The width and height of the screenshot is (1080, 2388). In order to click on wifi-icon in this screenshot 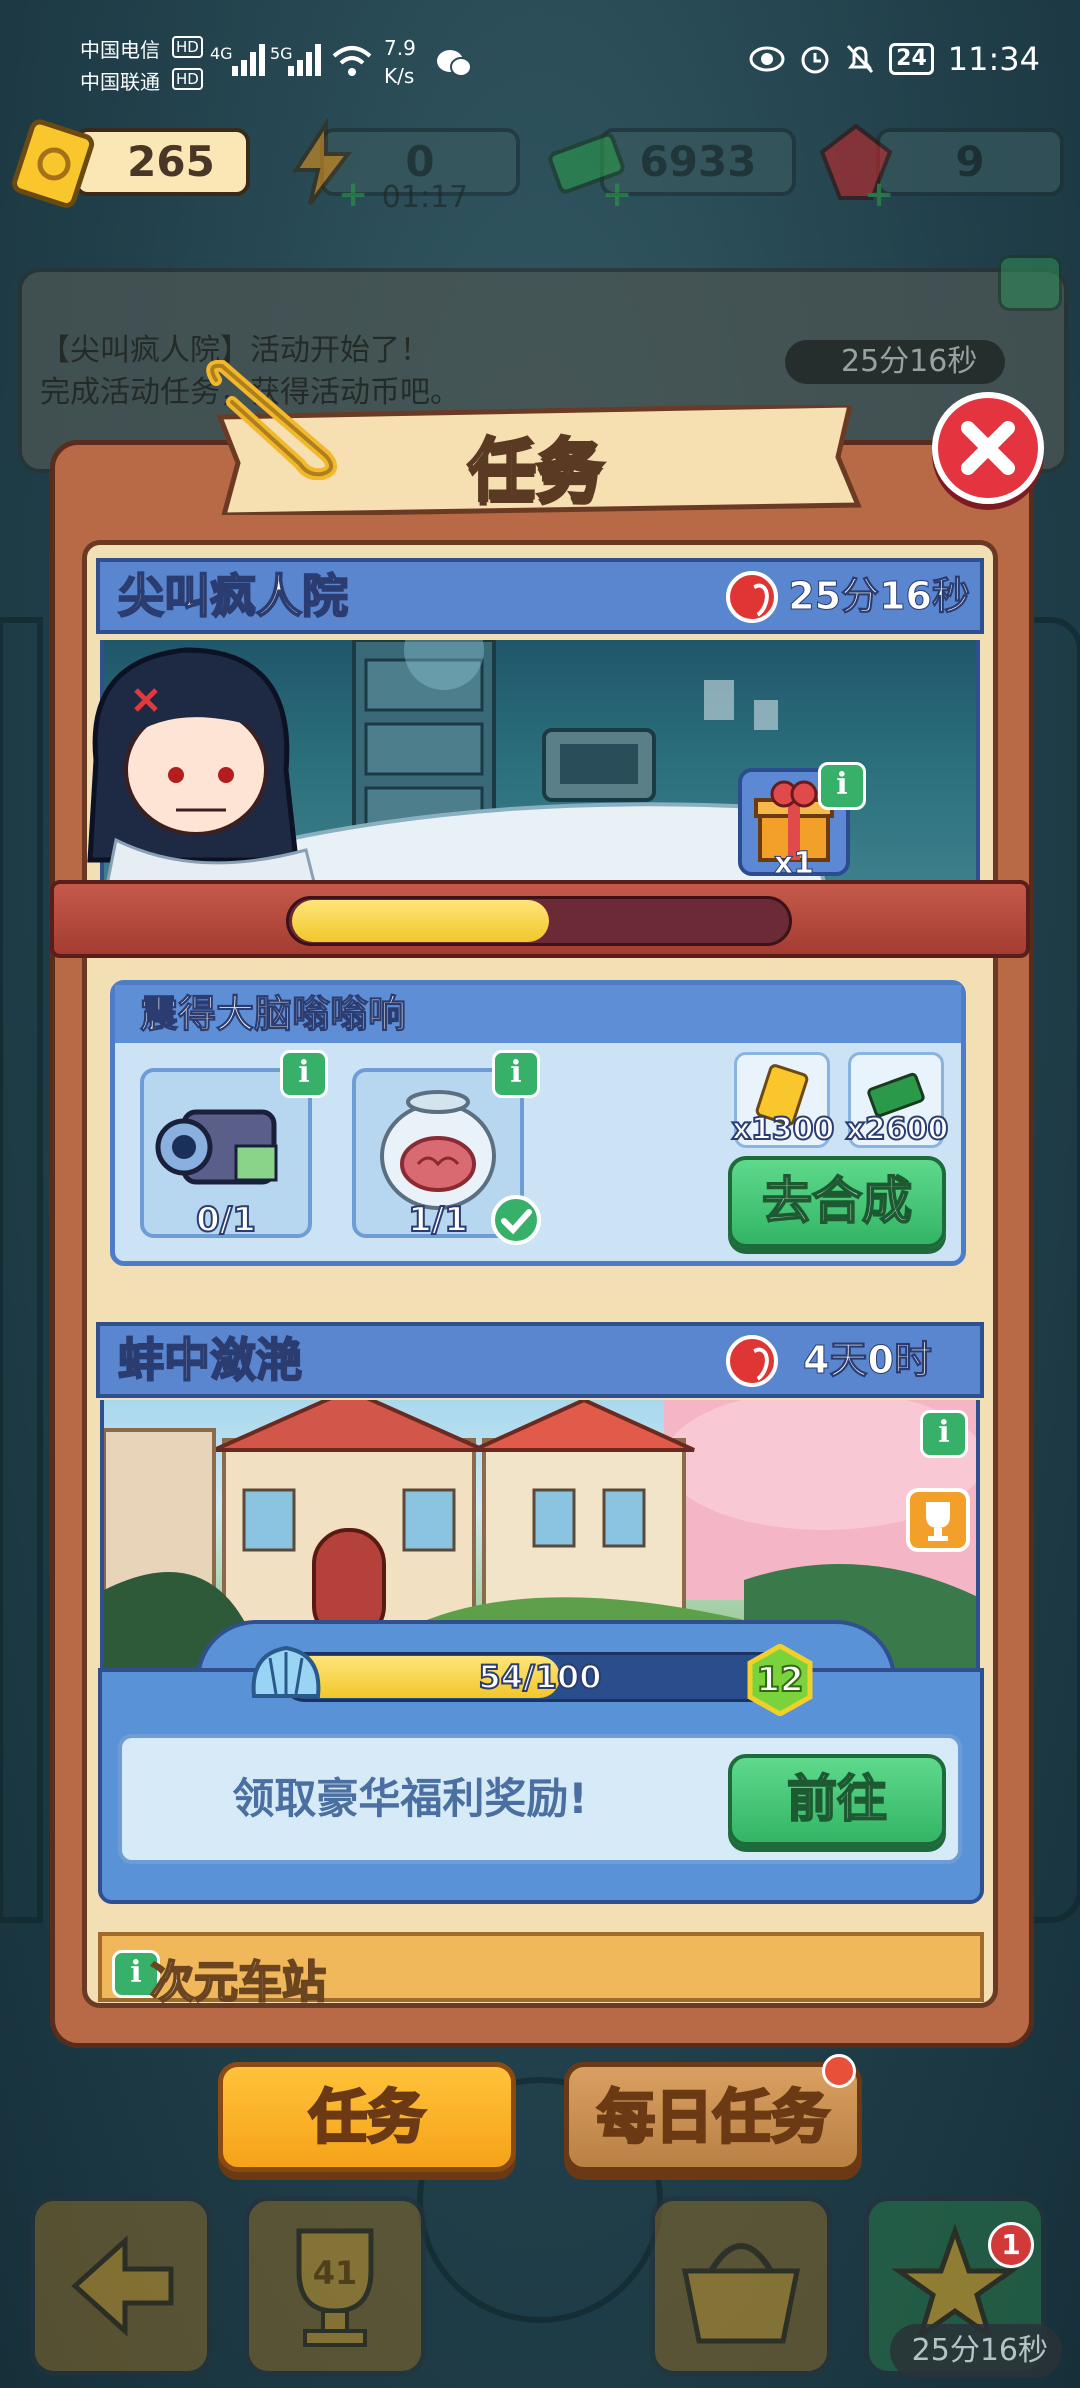, I will do `click(352, 61)`.